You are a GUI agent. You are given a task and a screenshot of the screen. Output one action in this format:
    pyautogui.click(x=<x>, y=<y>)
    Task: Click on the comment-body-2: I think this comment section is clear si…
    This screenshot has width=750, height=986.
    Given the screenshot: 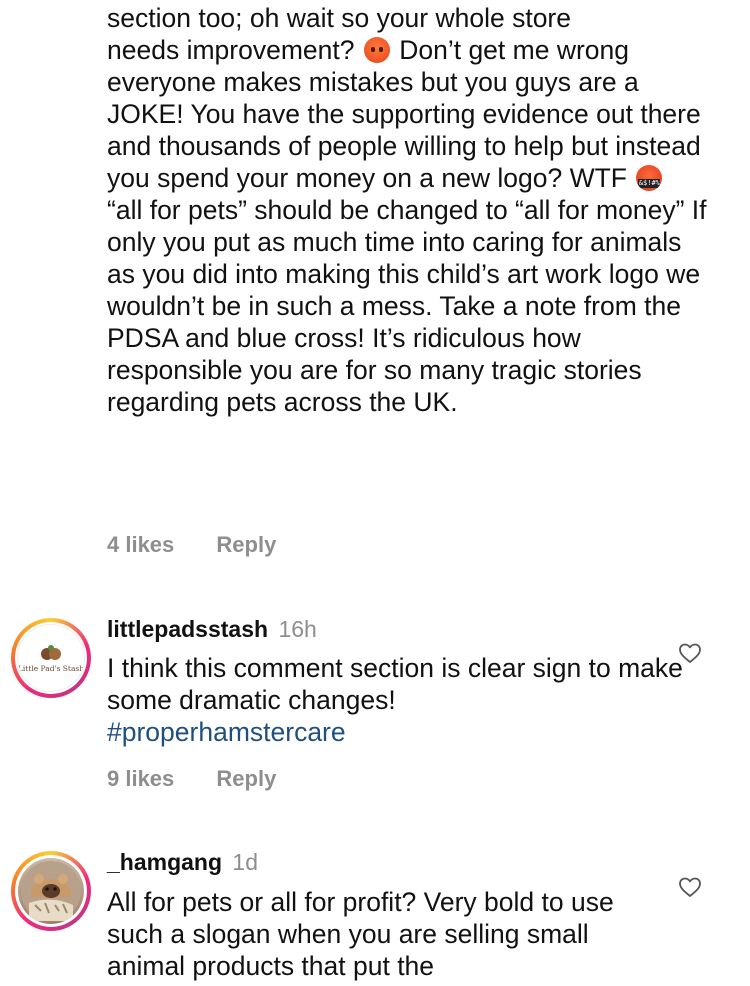 What is the action you would take?
    pyautogui.click(x=407, y=700)
    